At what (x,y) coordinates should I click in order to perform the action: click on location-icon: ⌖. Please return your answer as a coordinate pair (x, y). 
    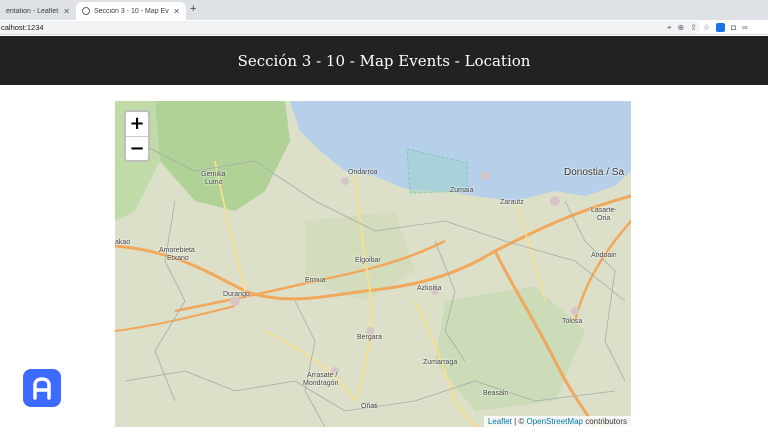
    Looking at the image, I should click on (669, 27).